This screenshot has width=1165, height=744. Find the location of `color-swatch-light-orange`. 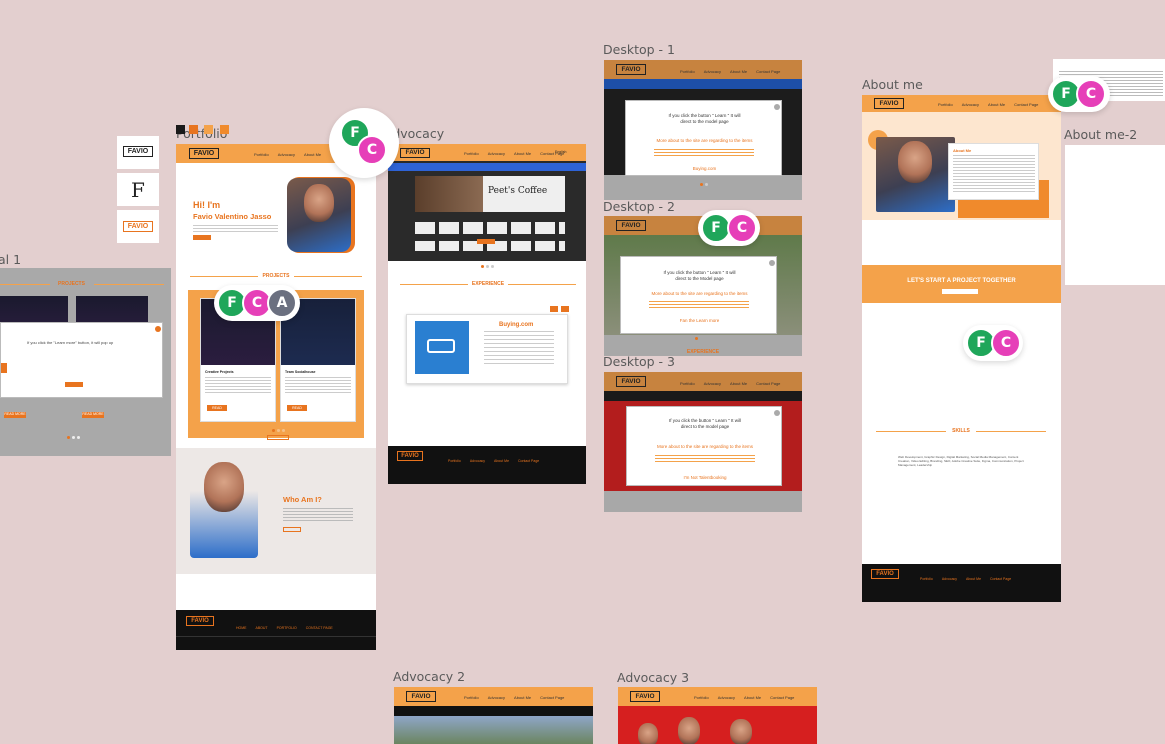

color-swatch-light-orange is located at coordinates (208, 129).